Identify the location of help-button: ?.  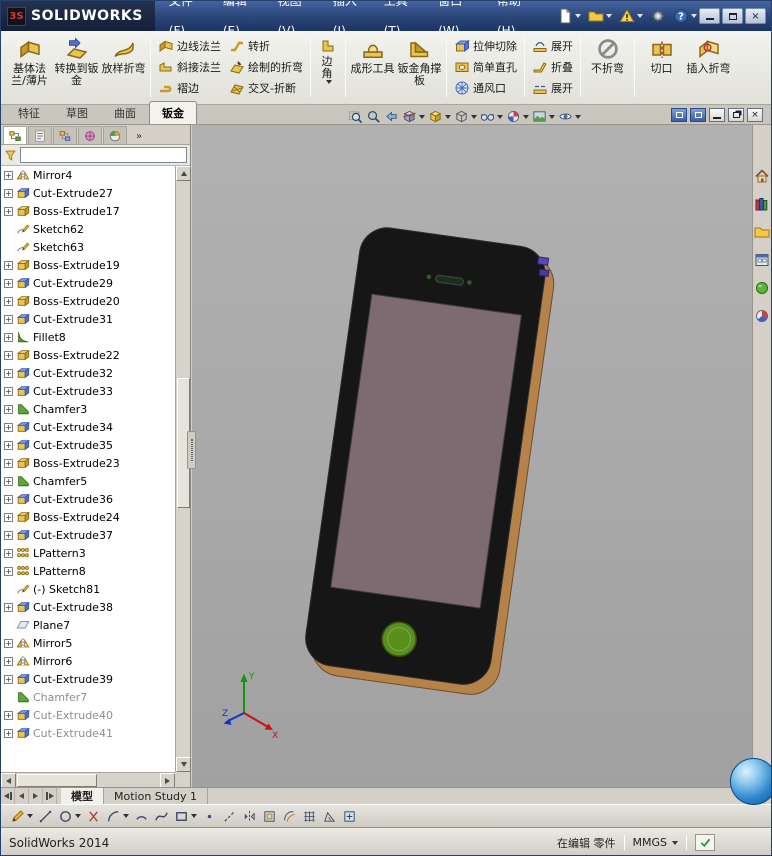
(685, 16).